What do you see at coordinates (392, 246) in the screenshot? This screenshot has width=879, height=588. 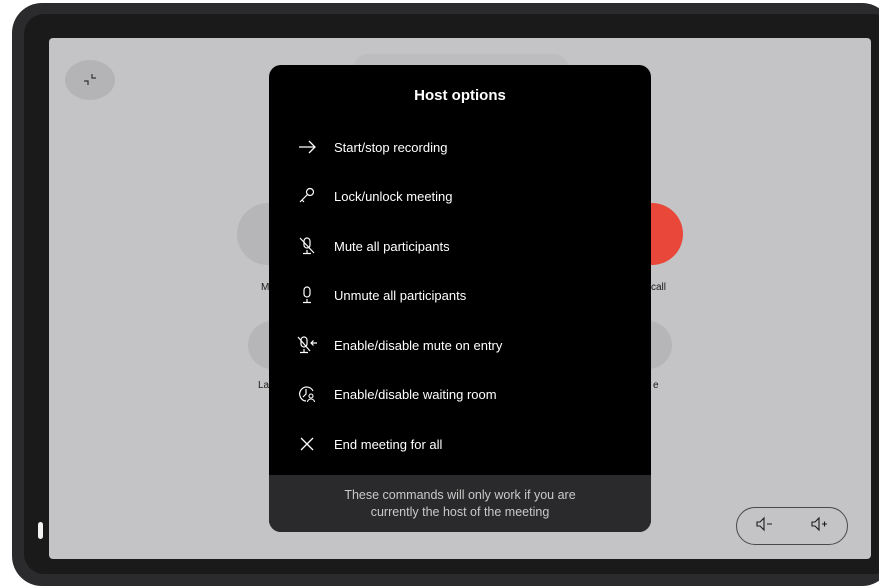 I see `option-label: Mute all participants` at bounding box center [392, 246].